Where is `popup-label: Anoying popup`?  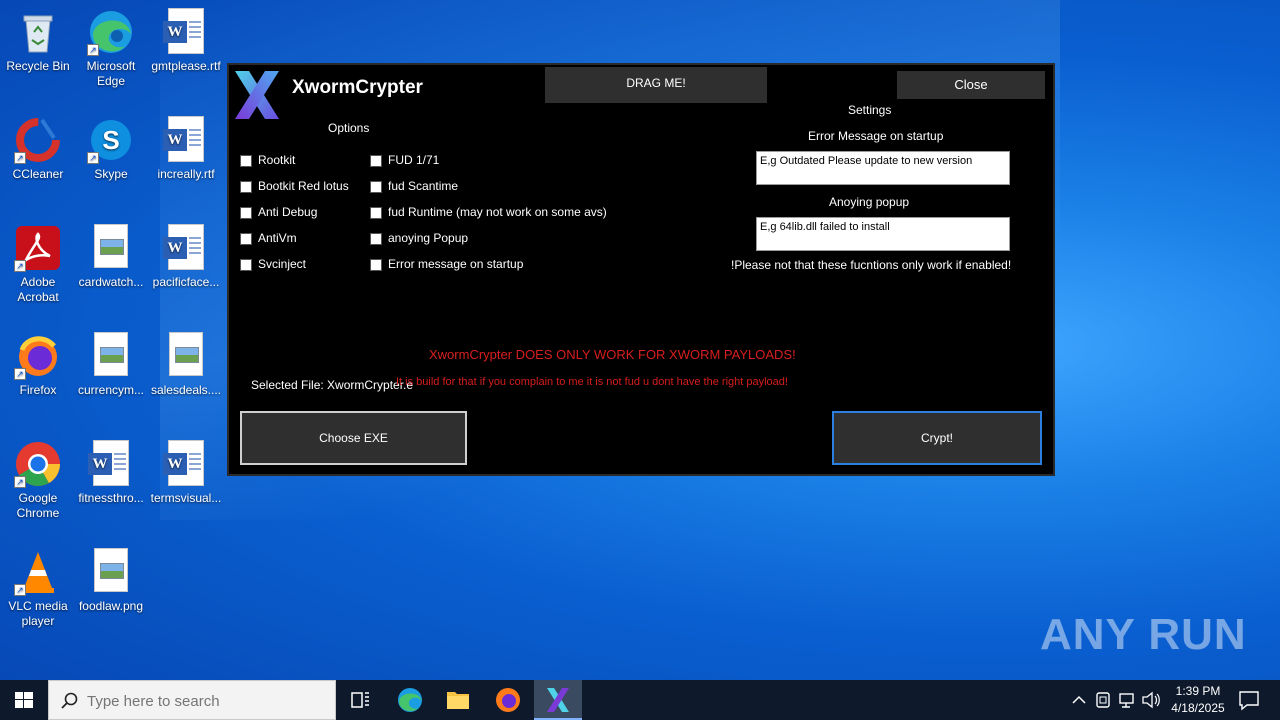 popup-label: Anoying popup is located at coordinates (869, 202).